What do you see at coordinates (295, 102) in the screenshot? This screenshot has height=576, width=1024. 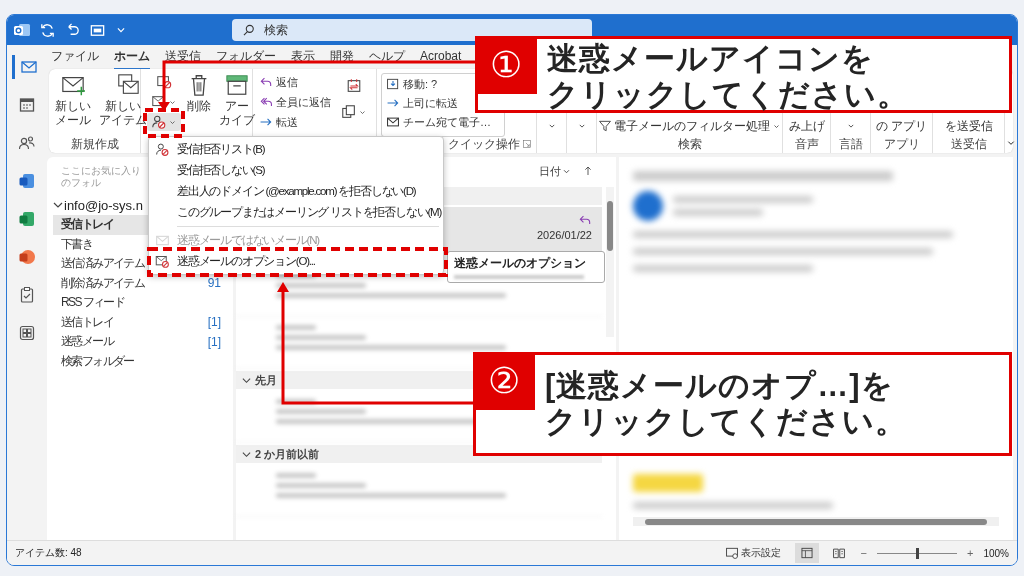 I see `reply-all-button: 全員に返信` at bounding box center [295, 102].